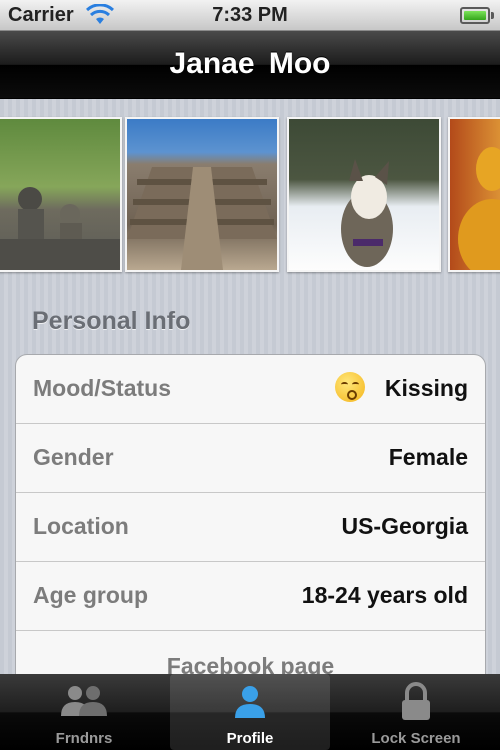 This screenshot has width=500, height=750. What do you see at coordinates (90, 595) in the screenshot?
I see `age-group-label: Age group` at bounding box center [90, 595].